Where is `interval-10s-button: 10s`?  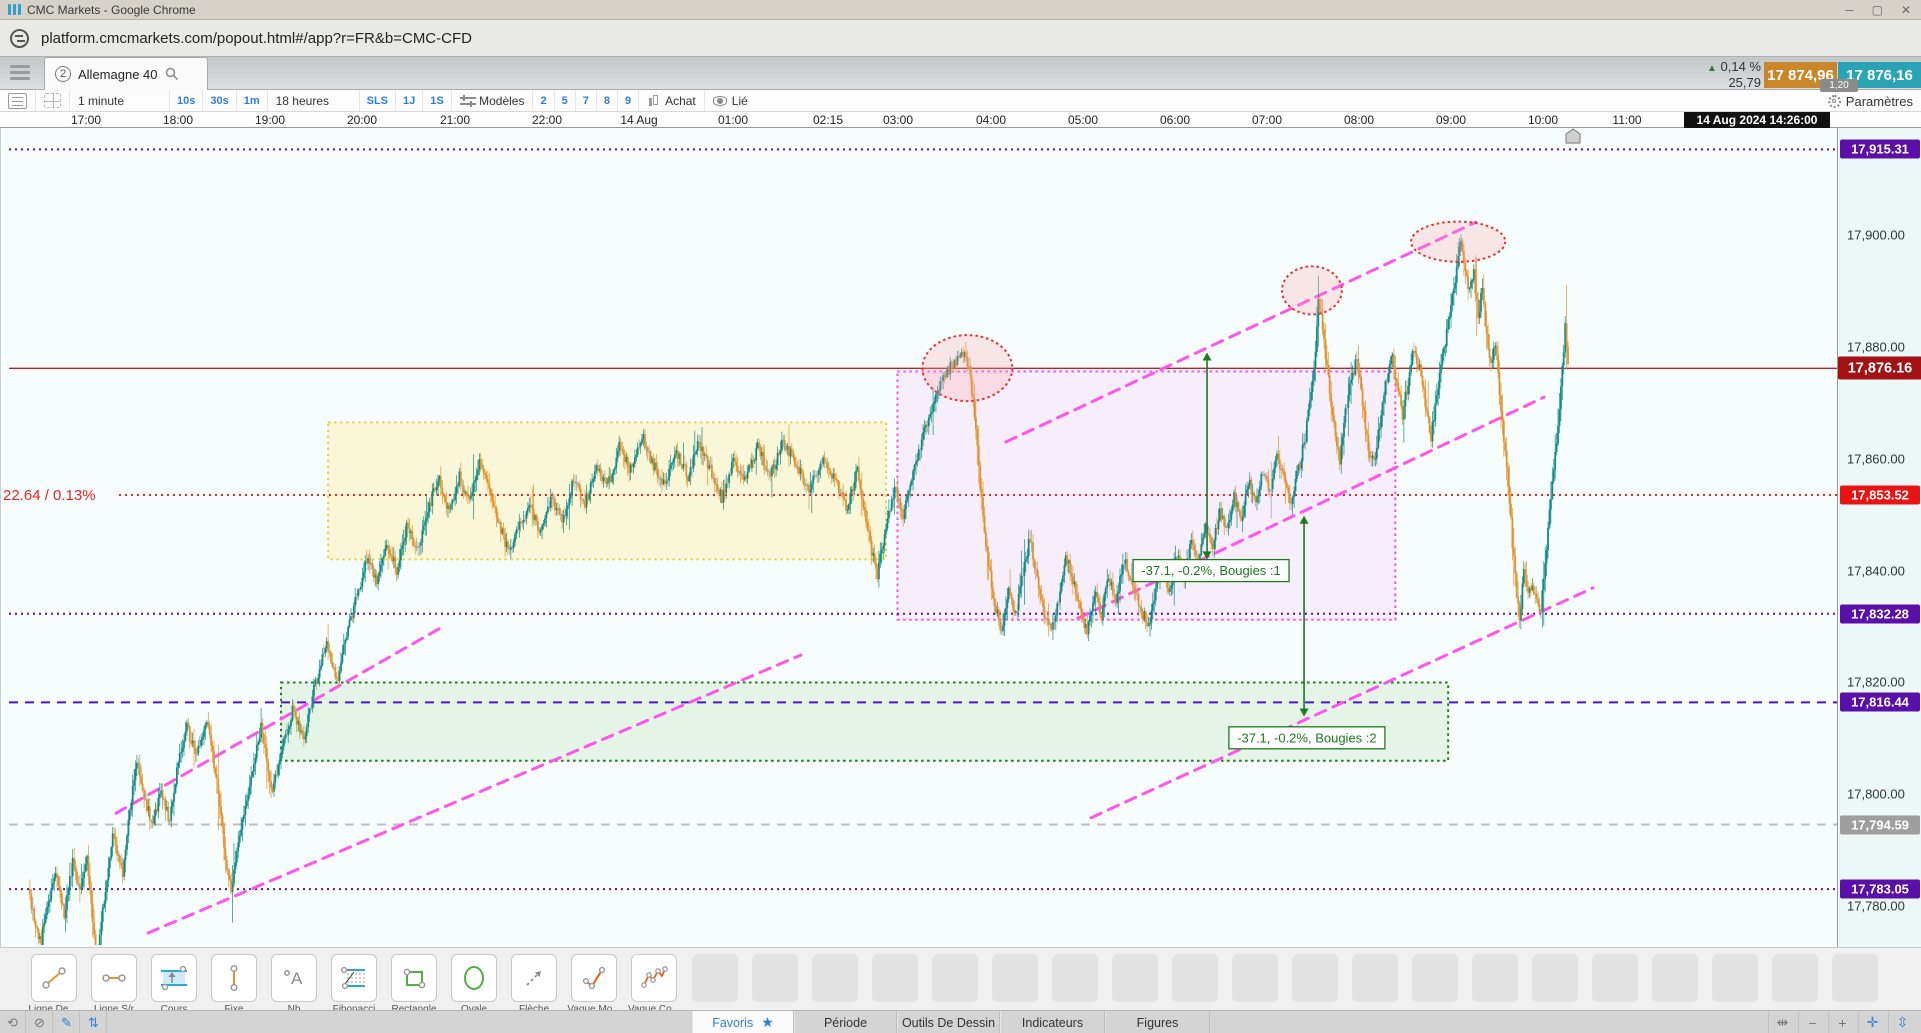
interval-10s-button: 10s is located at coordinates (187, 100).